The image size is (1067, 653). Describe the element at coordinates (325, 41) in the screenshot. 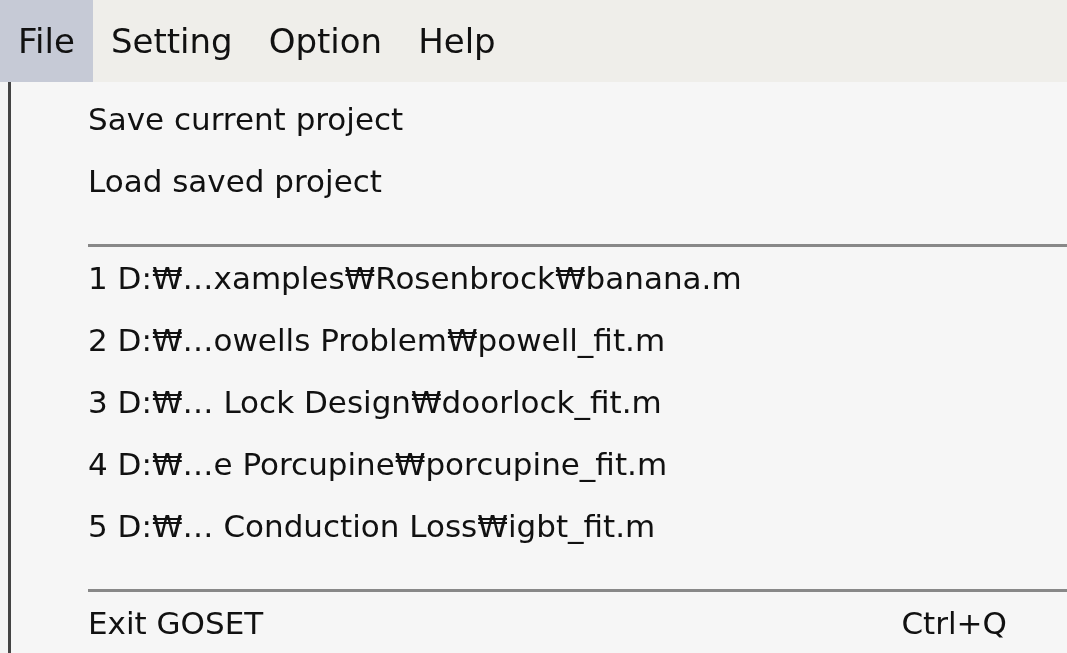

I see `menu-bar-item: Option` at that location.